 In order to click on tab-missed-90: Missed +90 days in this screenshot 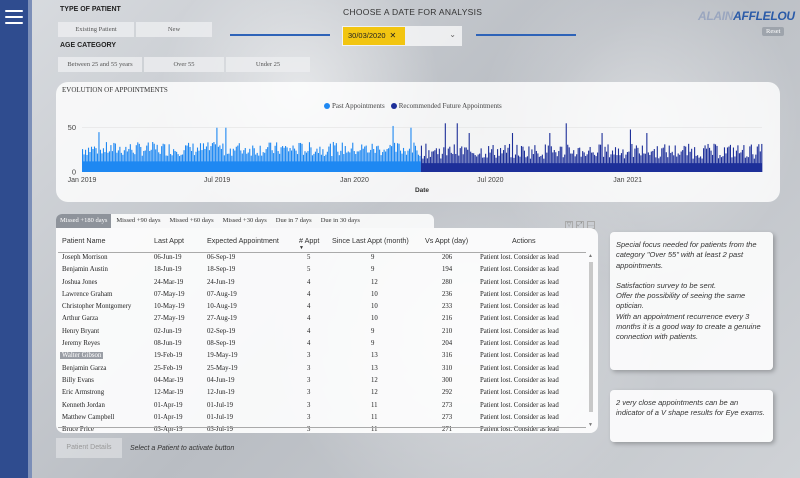, I will do `click(138, 221)`.